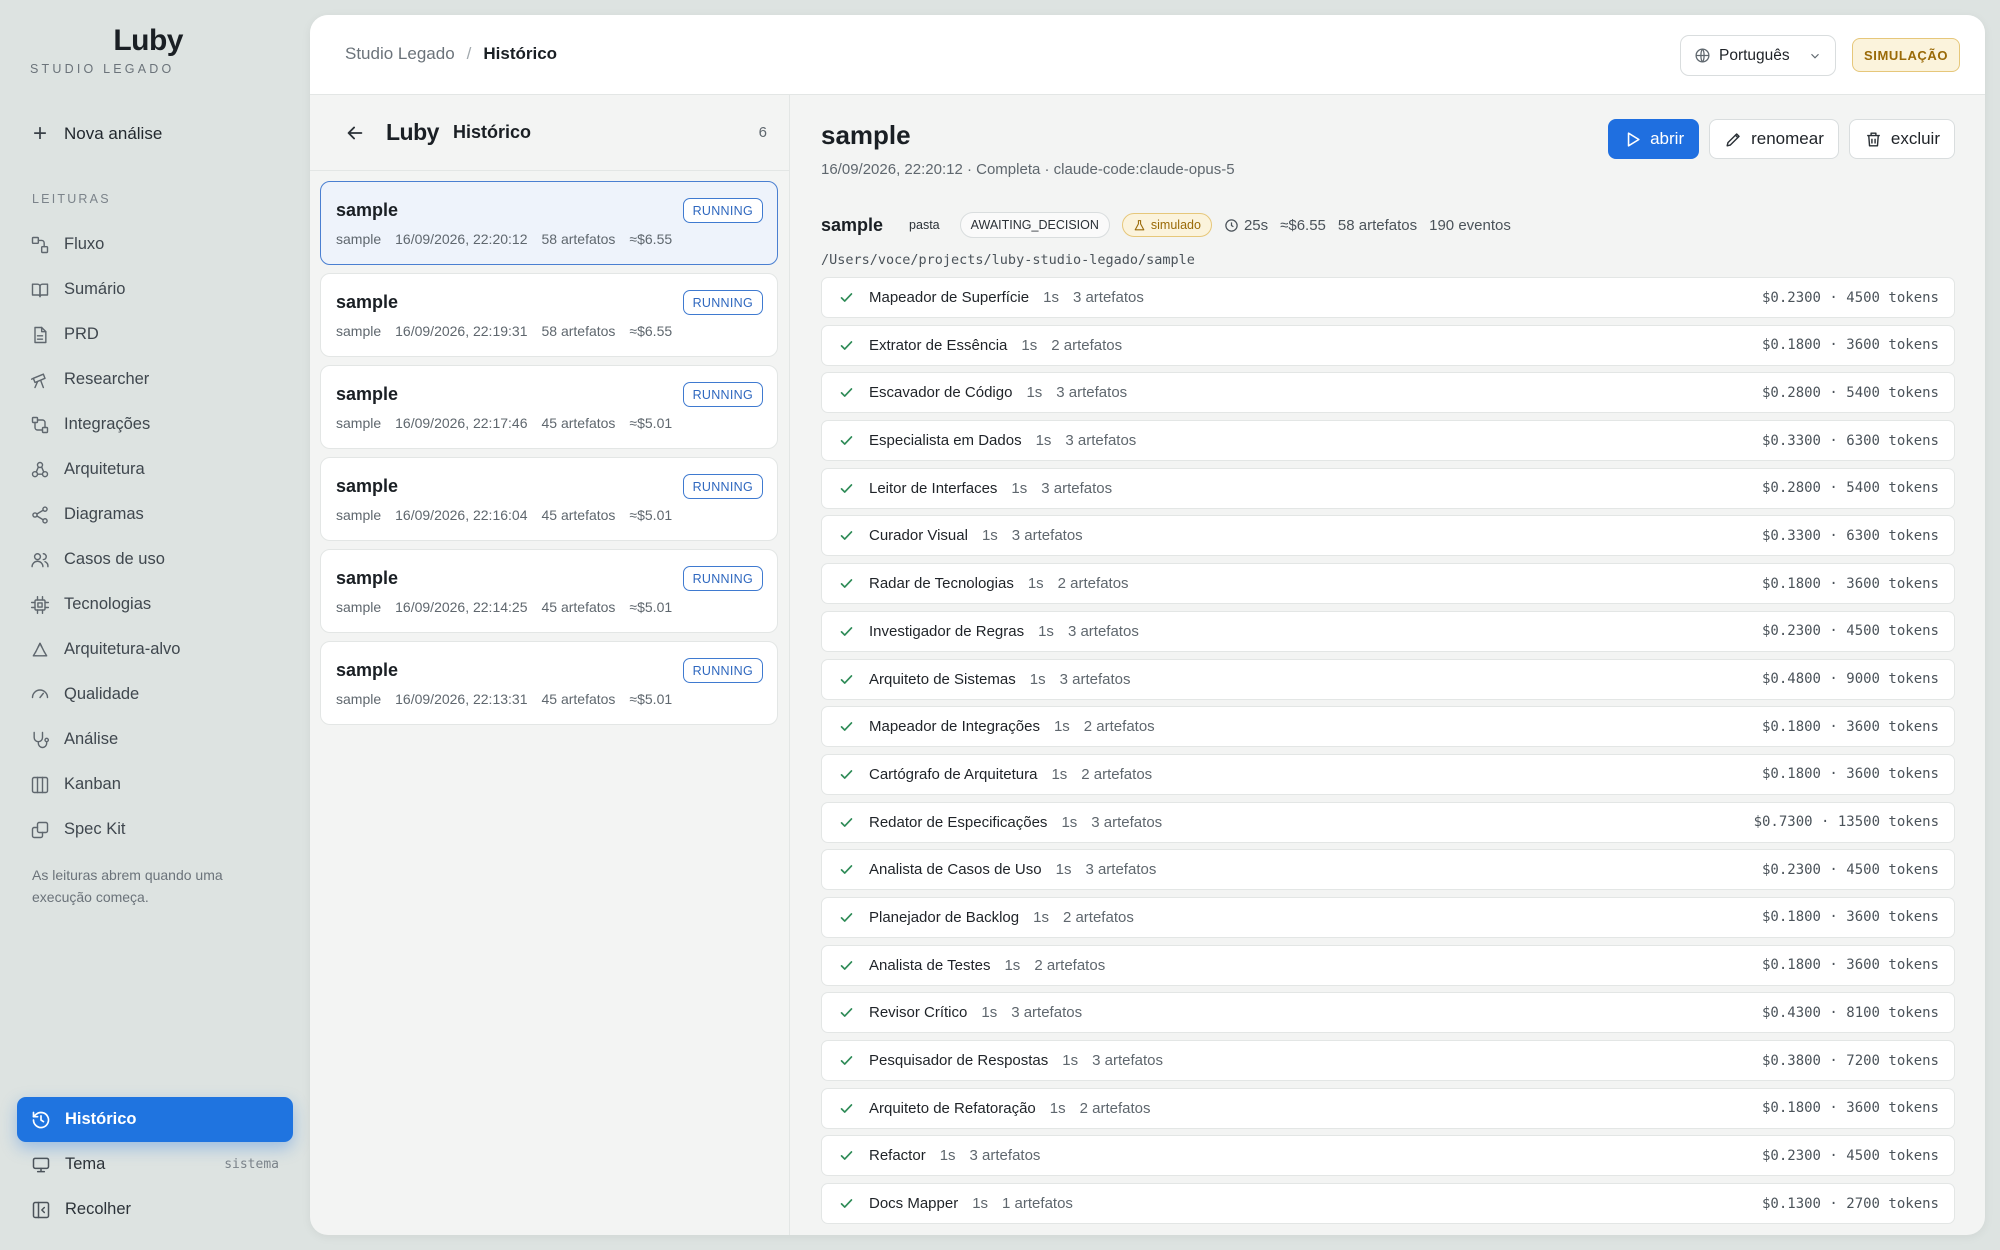 The width and height of the screenshot is (2000, 1250). I want to click on breadcrumb-root: Studio Legado, so click(400, 54).